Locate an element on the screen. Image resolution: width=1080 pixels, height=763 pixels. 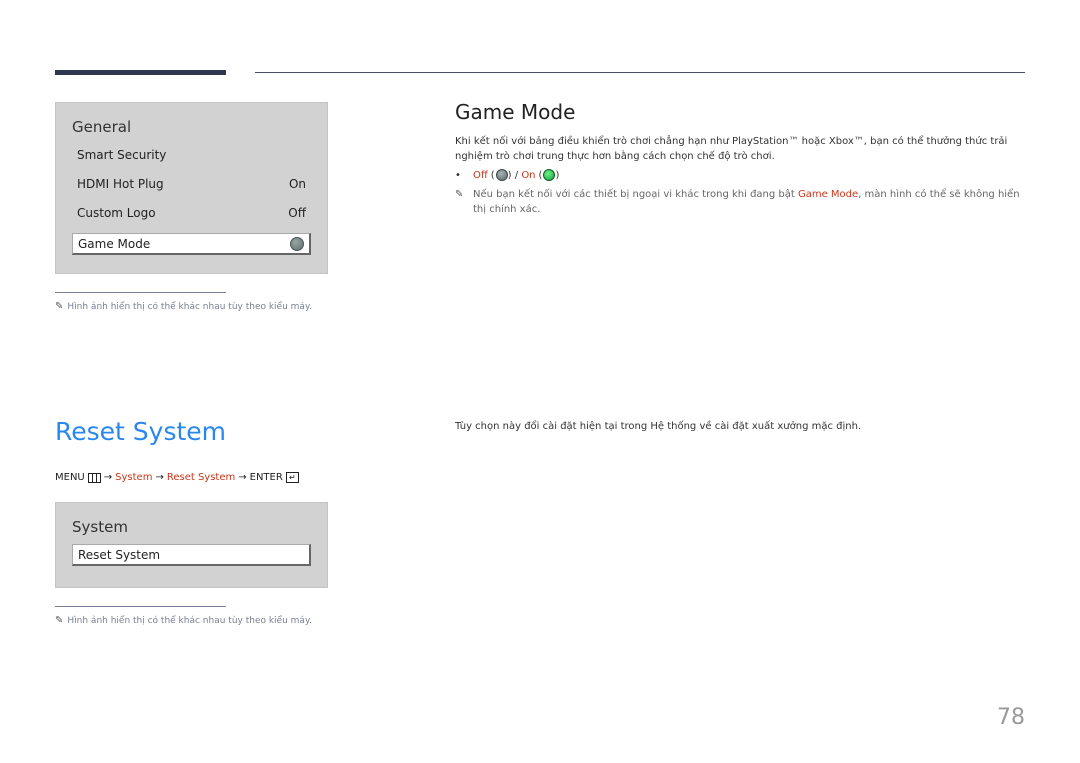
enter-icon: ↵ is located at coordinates (292, 477).